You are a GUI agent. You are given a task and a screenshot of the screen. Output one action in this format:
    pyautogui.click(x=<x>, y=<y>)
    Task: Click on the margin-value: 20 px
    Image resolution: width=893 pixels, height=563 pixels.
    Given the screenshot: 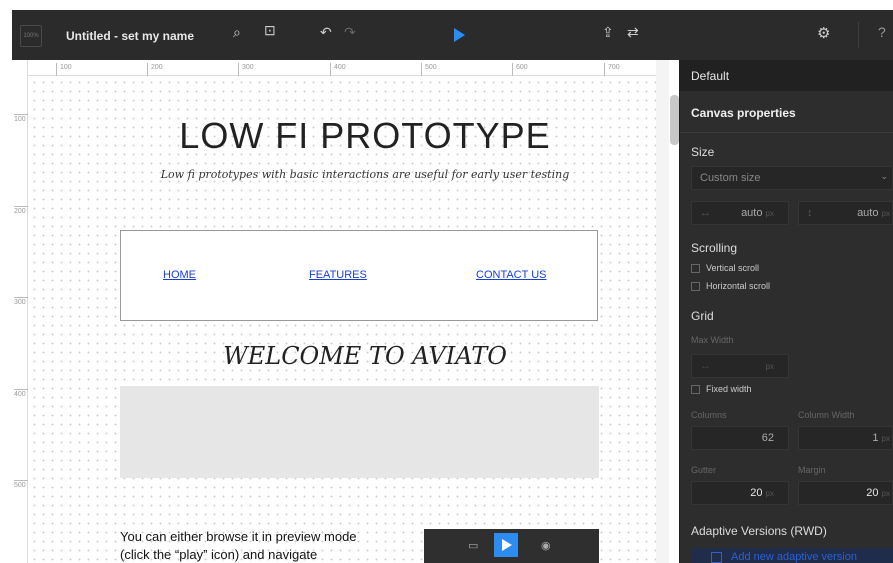 What is the action you would take?
    pyautogui.click(x=878, y=493)
    